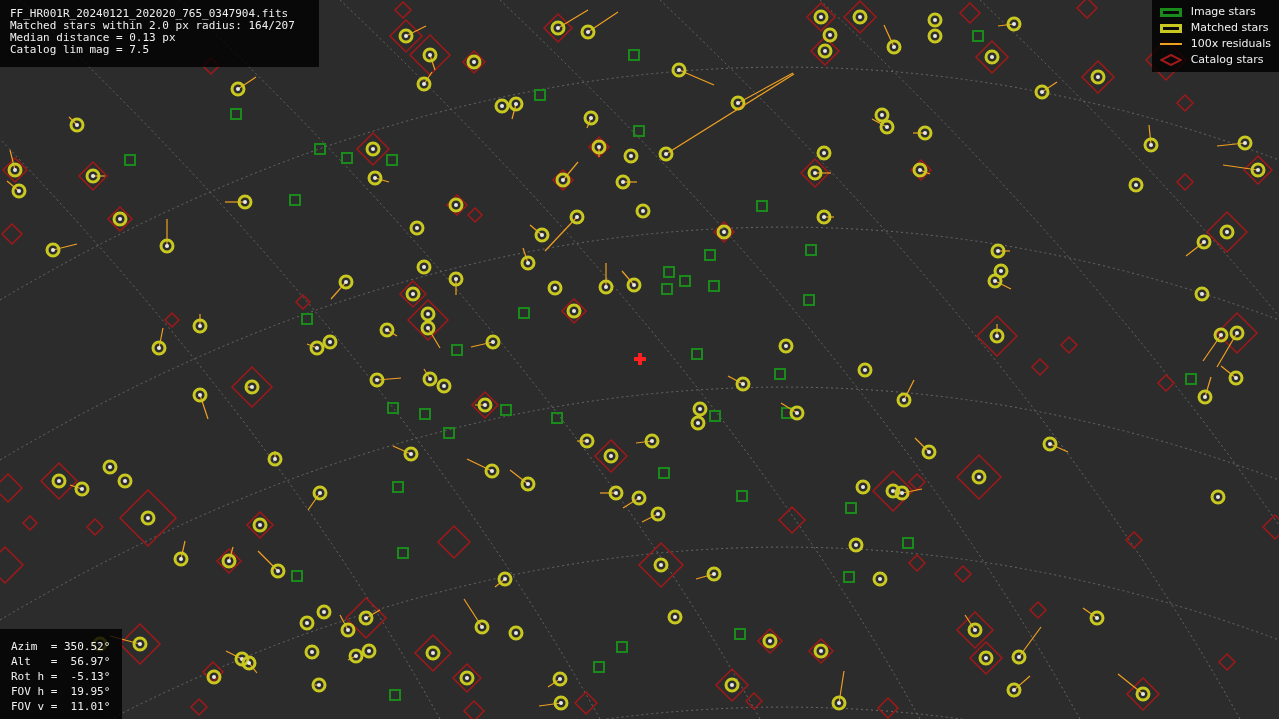 The image size is (1279, 719). What do you see at coordinates (61, 691) in the screenshot?
I see `pointing-text: FOV h = 19.95°` at bounding box center [61, 691].